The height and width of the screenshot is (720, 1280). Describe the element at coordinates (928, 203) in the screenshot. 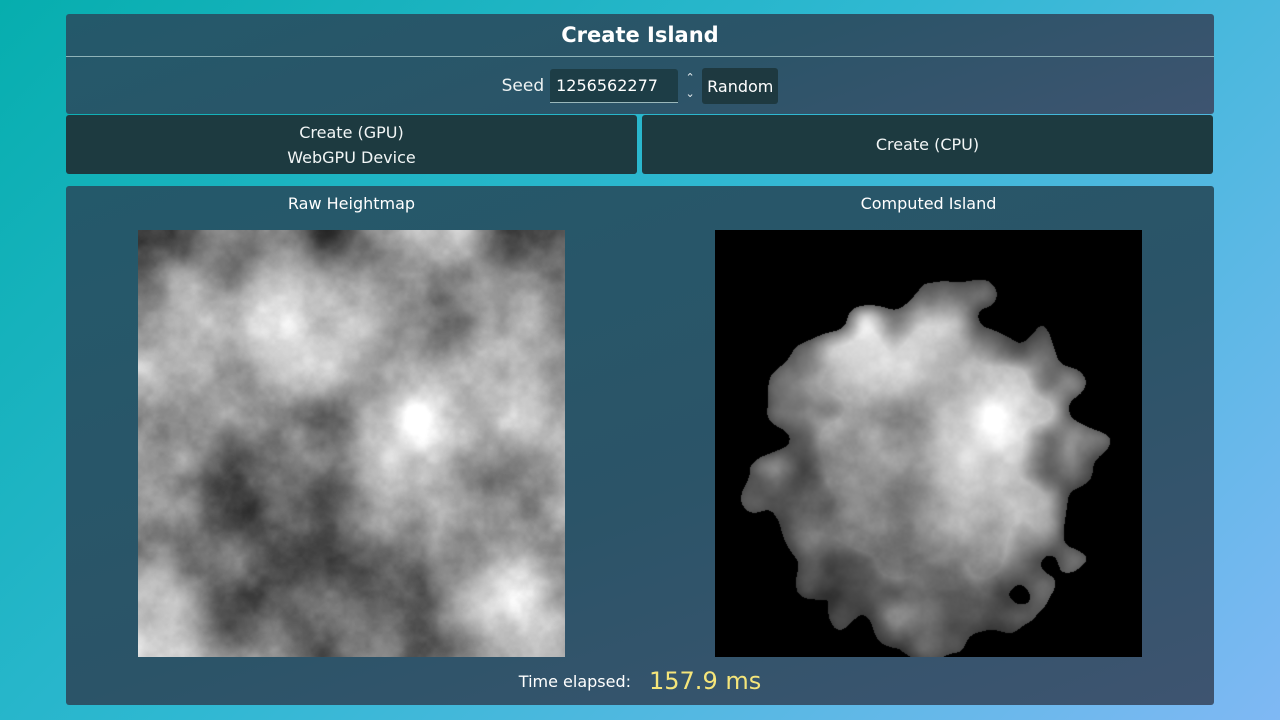

I see `computed-island-title: Computed Island` at that location.